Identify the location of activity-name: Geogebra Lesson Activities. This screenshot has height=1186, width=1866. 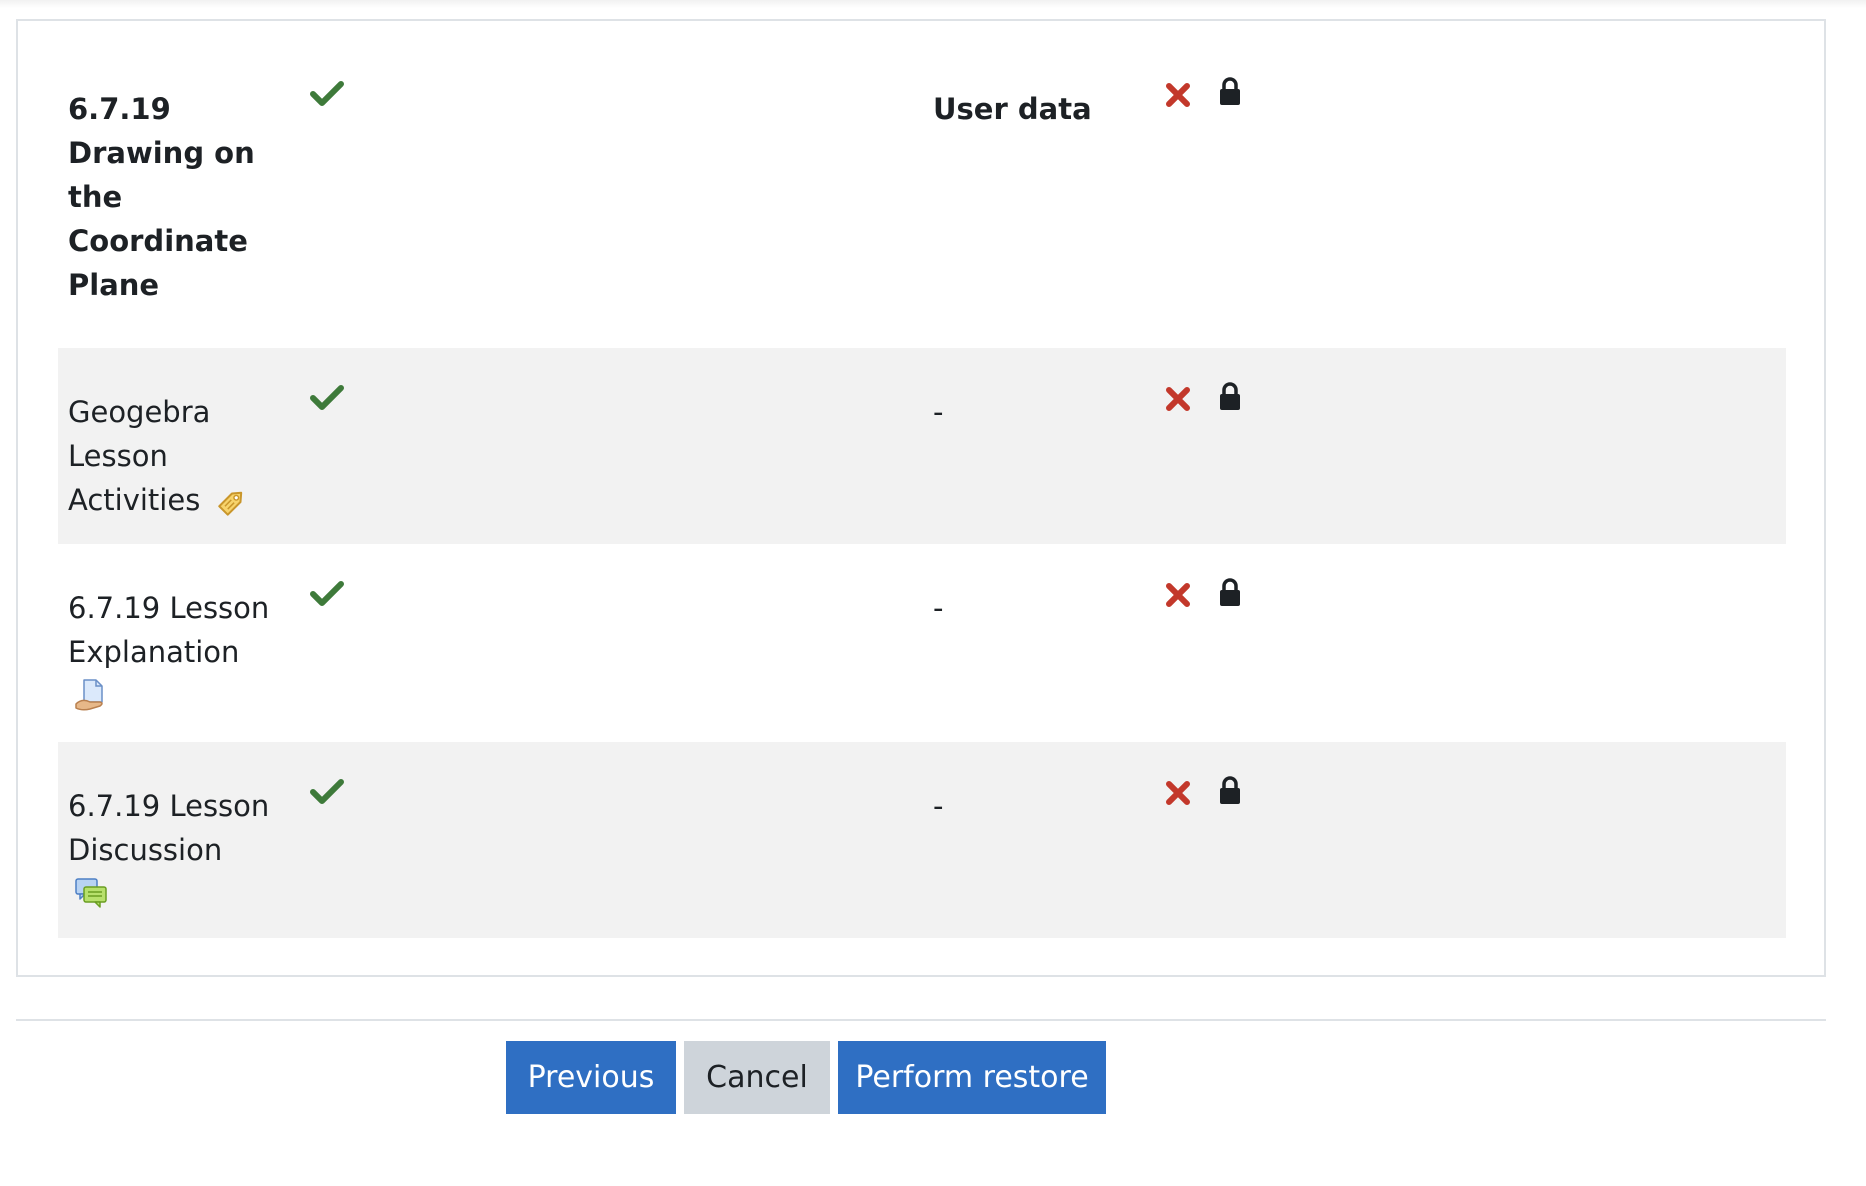
(173, 456).